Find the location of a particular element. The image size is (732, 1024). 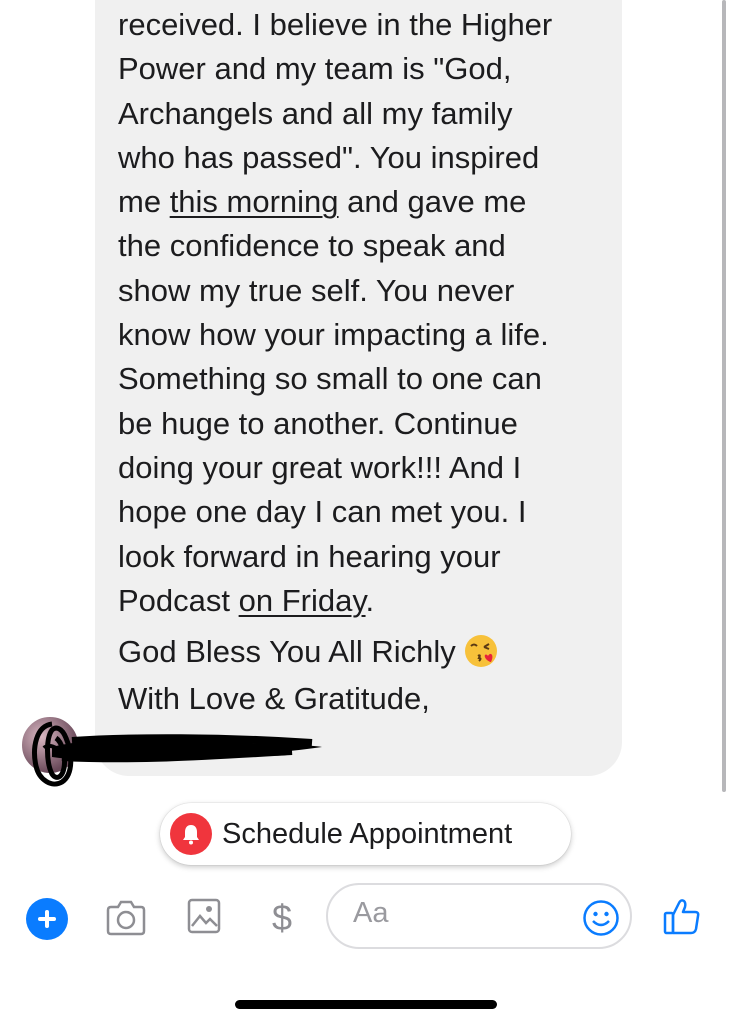

home-indicator is located at coordinates (366, 1004).